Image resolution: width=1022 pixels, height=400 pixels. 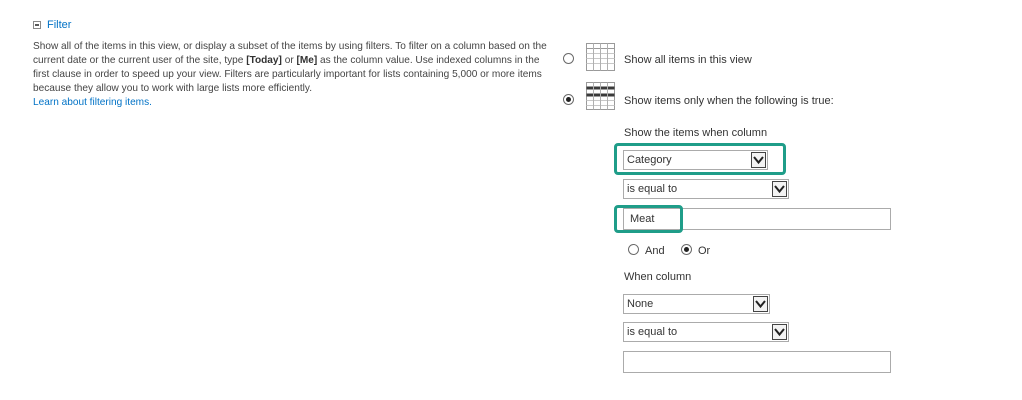 What do you see at coordinates (706, 189) in the screenshot?
I see `filter1-operator-select: is equal to` at bounding box center [706, 189].